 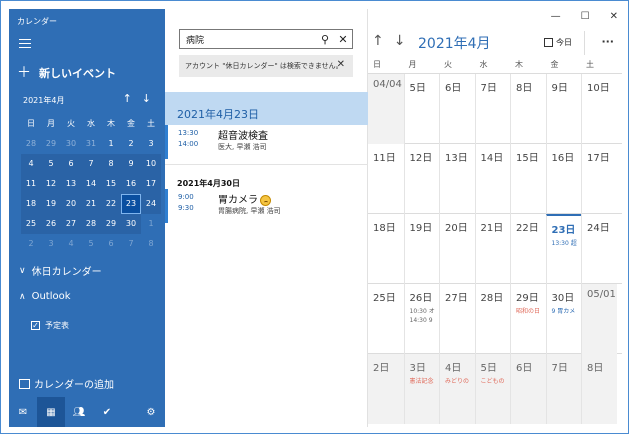 I want to click on day-cell: 18日, so click(x=386, y=249).